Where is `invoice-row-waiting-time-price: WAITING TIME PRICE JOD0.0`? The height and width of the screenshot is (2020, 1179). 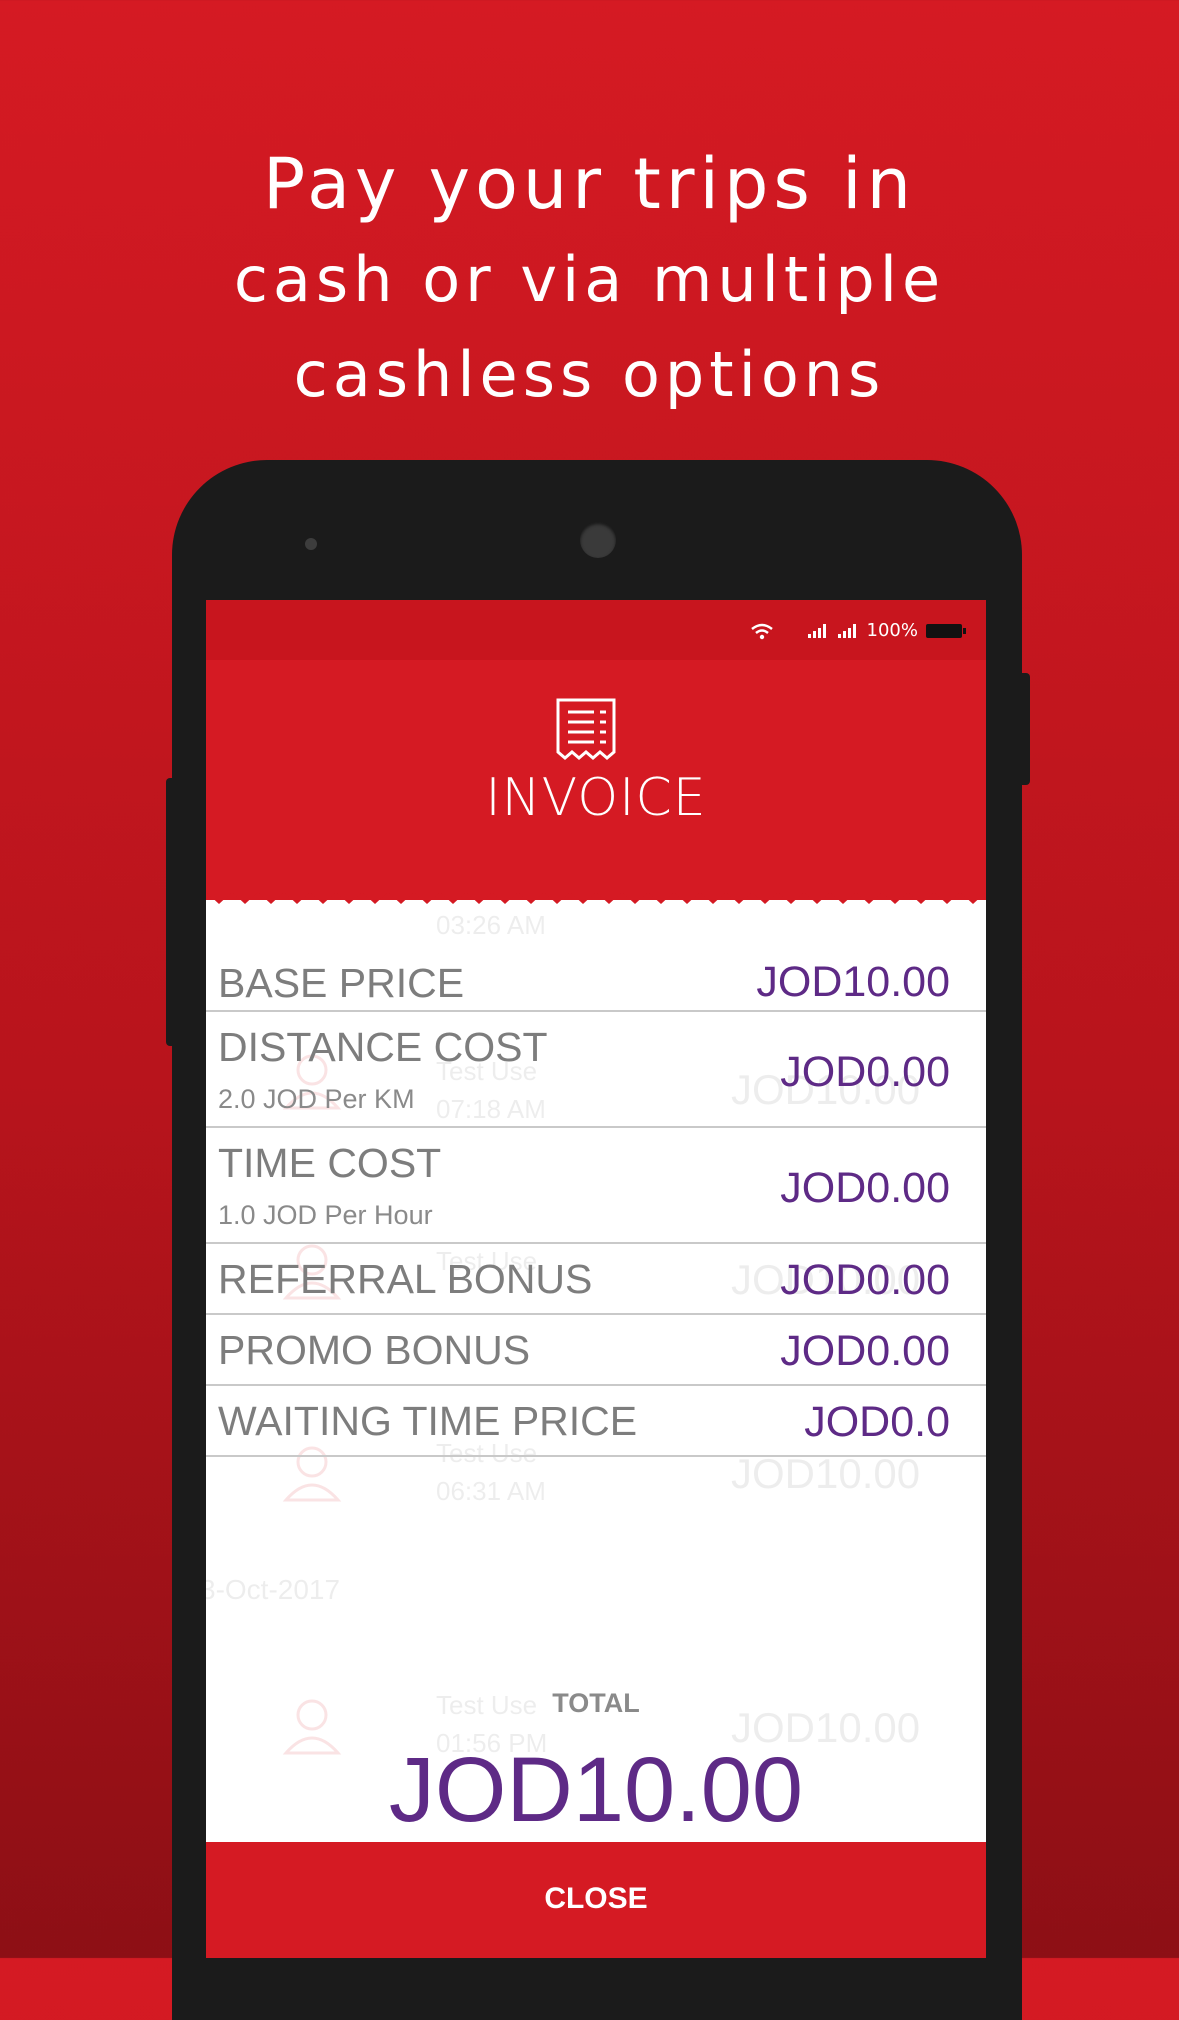 invoice-row-waiting-time-price: WAITING TIME PRICE JOD0.0 is located at coordinates (596, 1421).